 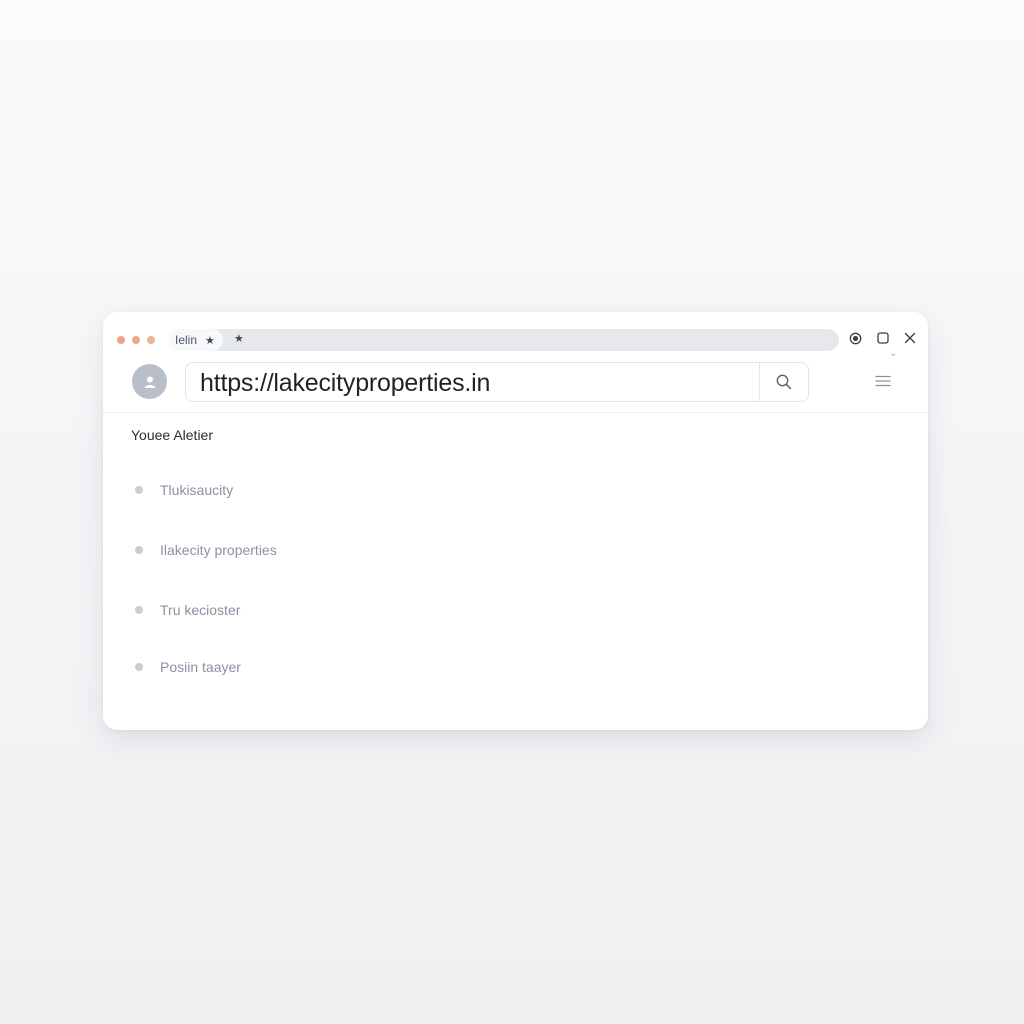 What do you see at coordinates (196, 490) in the screenshot?
I see `list-item-label: Tlukisaucity` at bounding box center [196, 490].